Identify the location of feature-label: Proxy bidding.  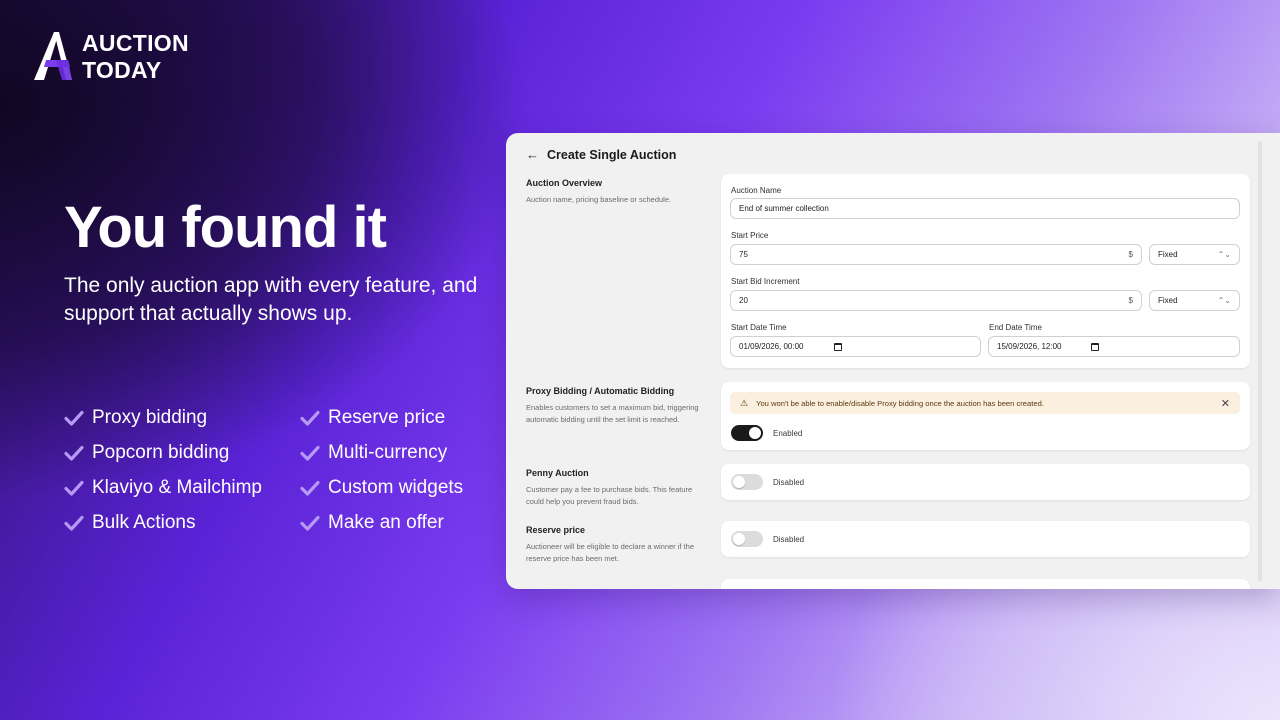
(150, 417).